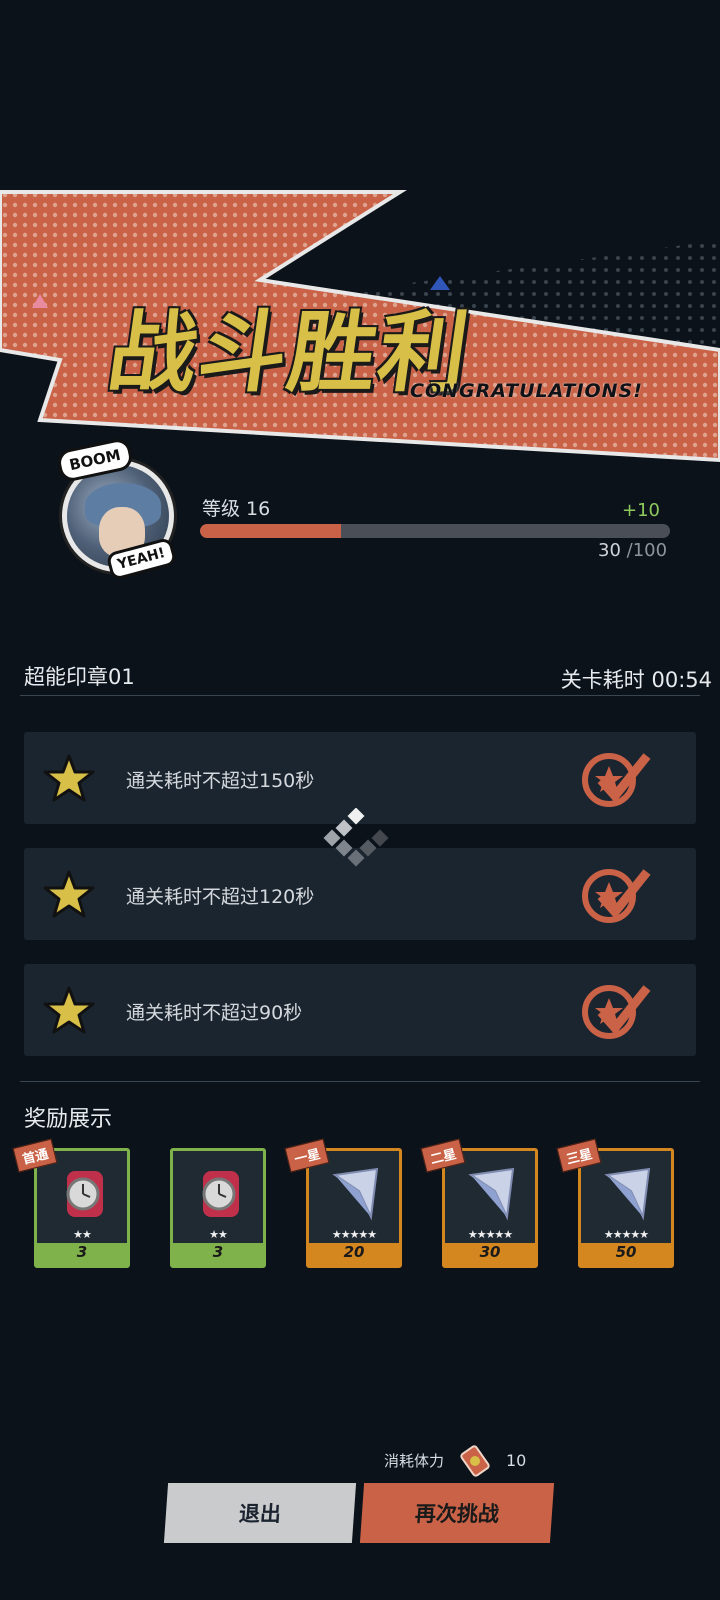 The height and width of the screenshot is (1600, 720). I want to click on exit-button: 退出, so click(260, 1513).